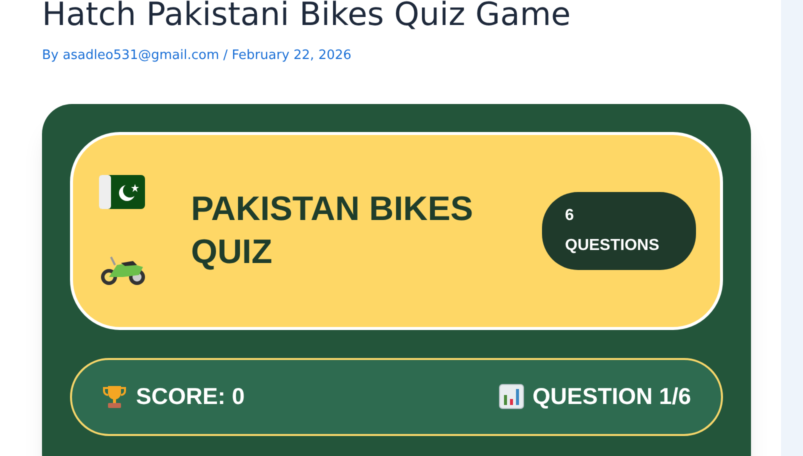  What do you see at coordinates (332, 230) in the screenshot?
I see `quiz-title: PAKISTAN BIKES QUIZ` at bounding box center [332, 230].